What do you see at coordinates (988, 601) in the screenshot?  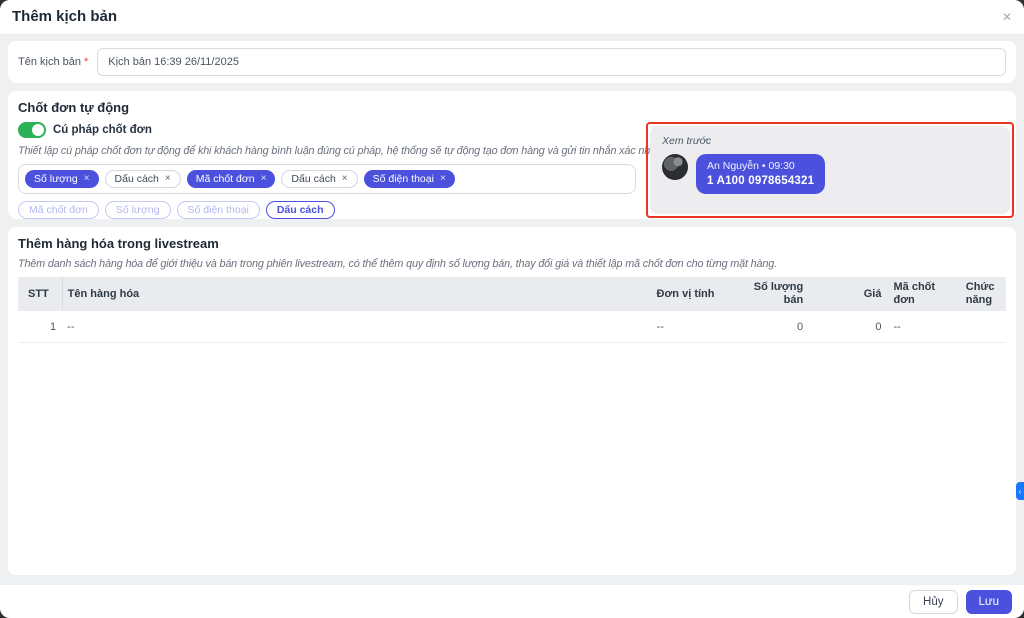 I see `save-button: Lưu` at bounding box center [988, 601].